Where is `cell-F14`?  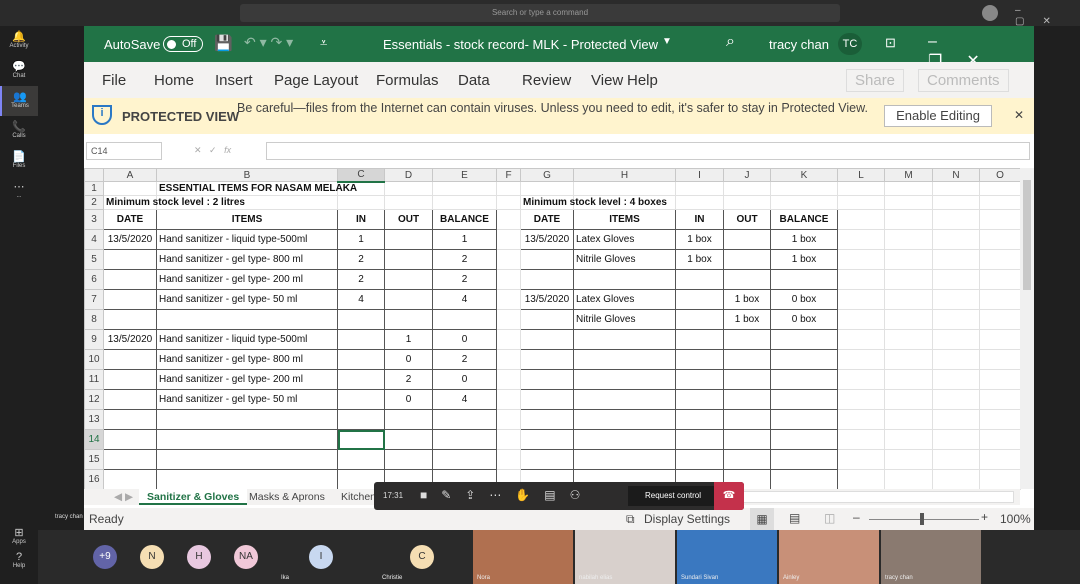
cell-F14 is located at coordinates (508, 439).